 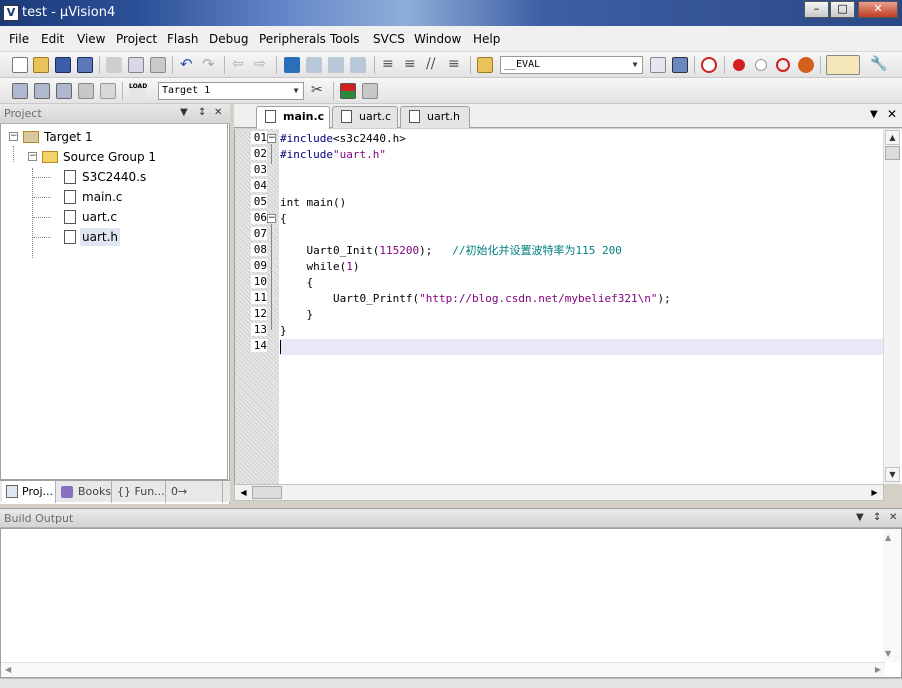 What do you see at coordinates (64, 91) in the screenshot?
I see `rebuild-icon` at bounding box center [64, 91].